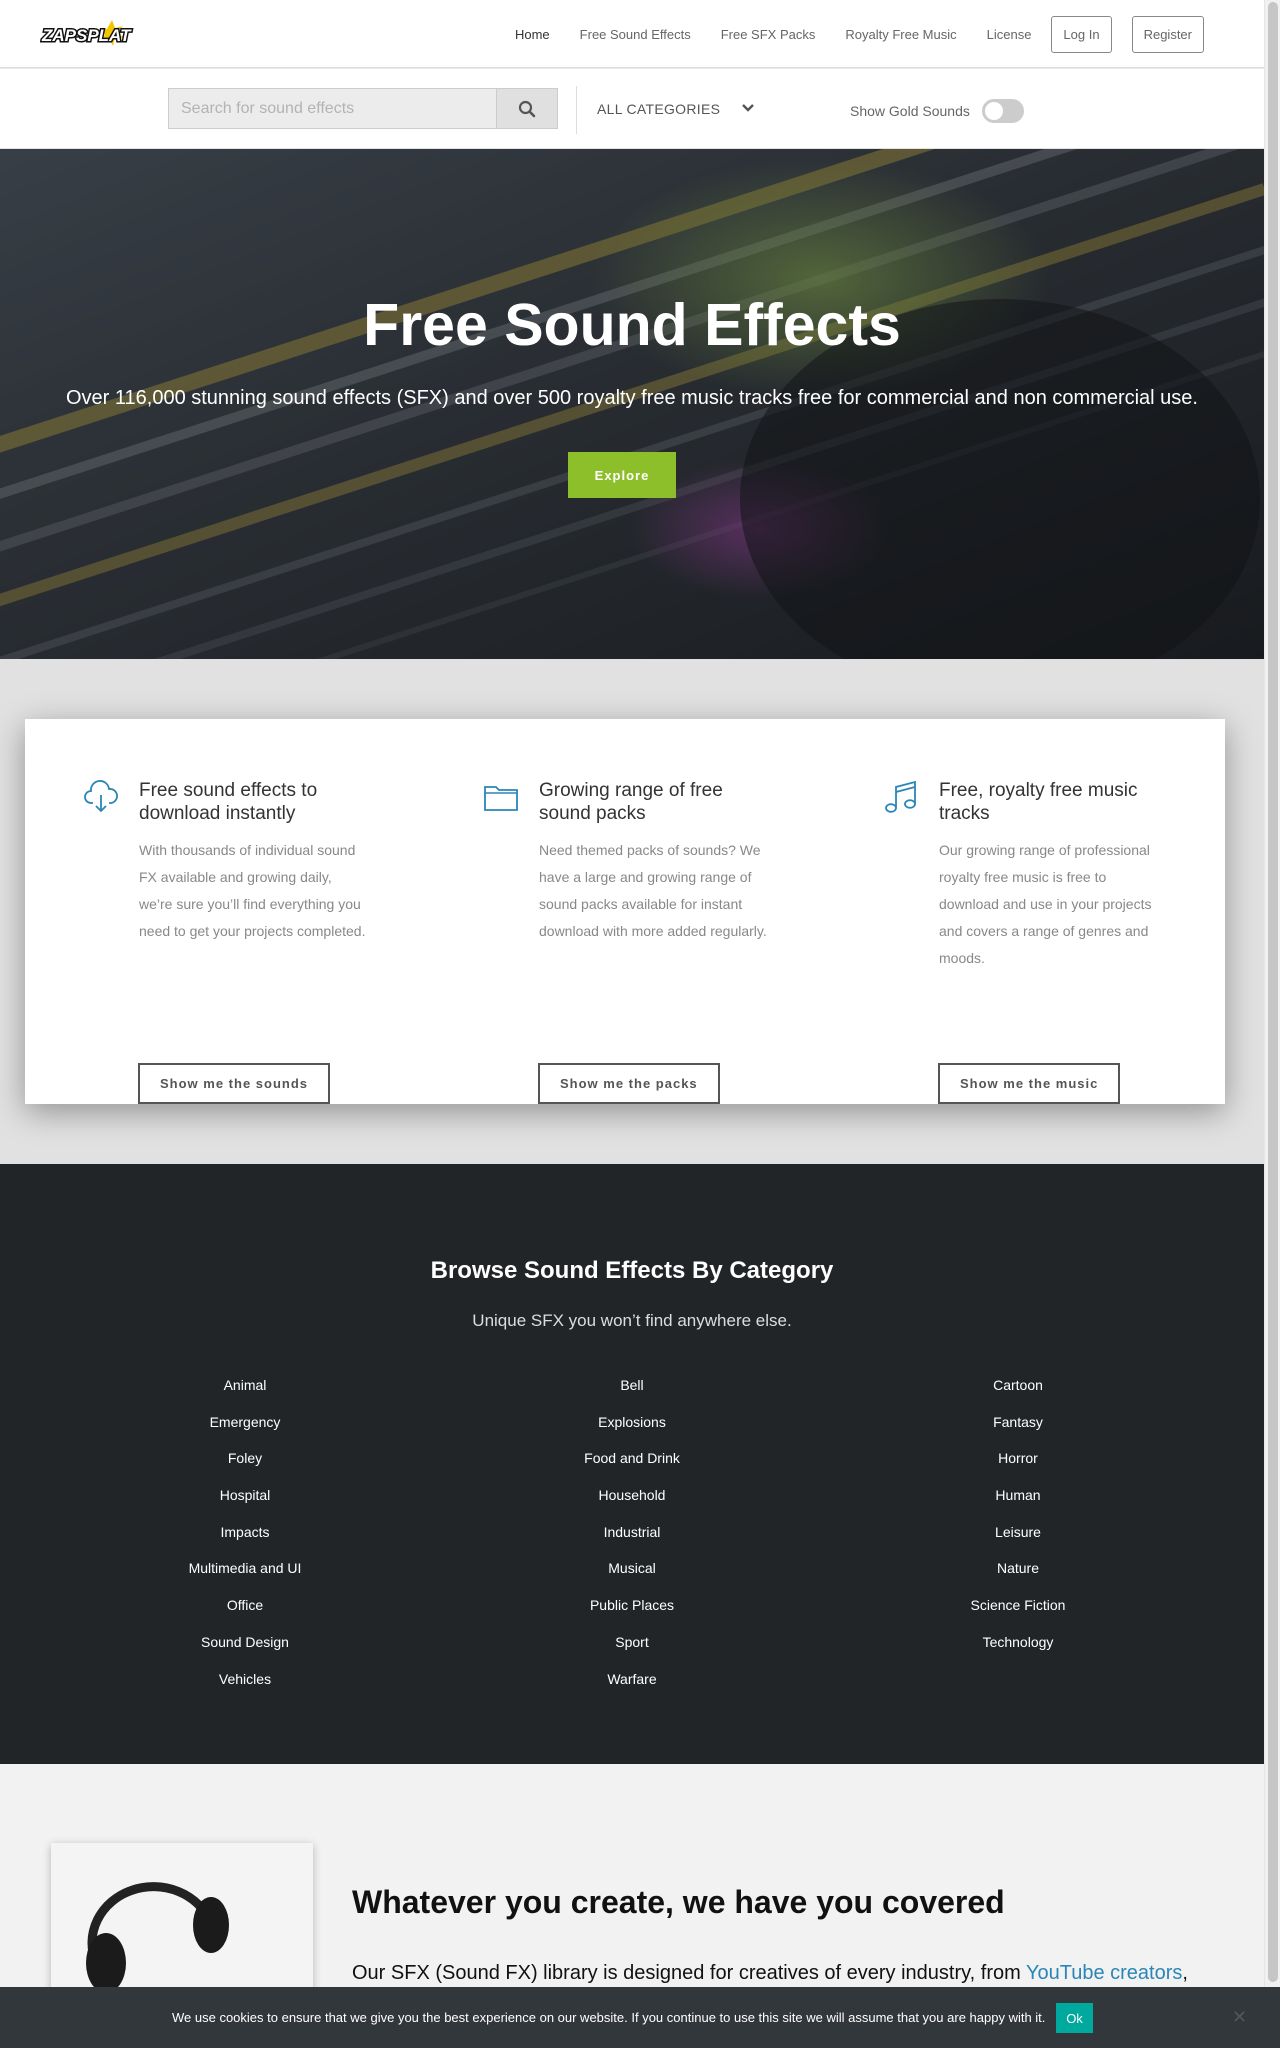 This screenshot has height=2048, width=1280. I want to click on category-select-value: ALL CATEGORIES, so click(659, 108).